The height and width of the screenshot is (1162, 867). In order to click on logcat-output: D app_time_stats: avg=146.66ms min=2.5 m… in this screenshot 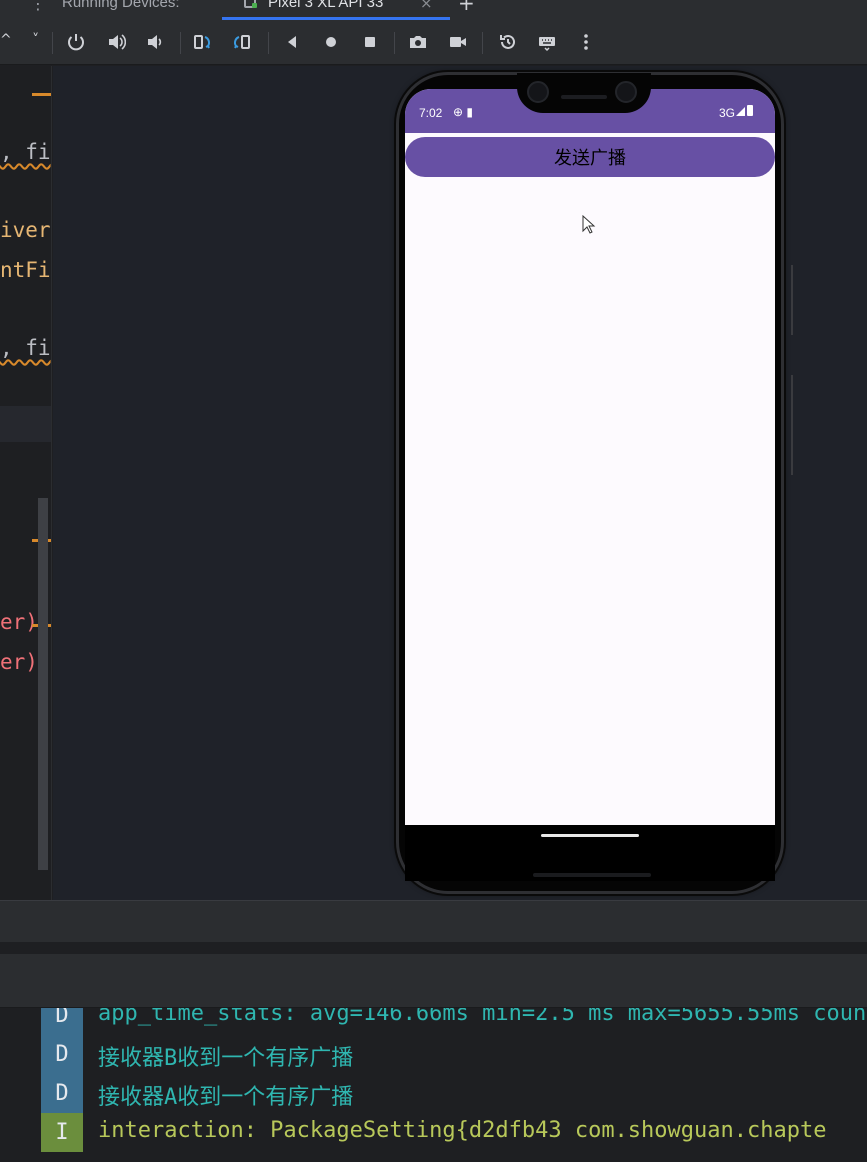, I will do `click(433, 1085)`.